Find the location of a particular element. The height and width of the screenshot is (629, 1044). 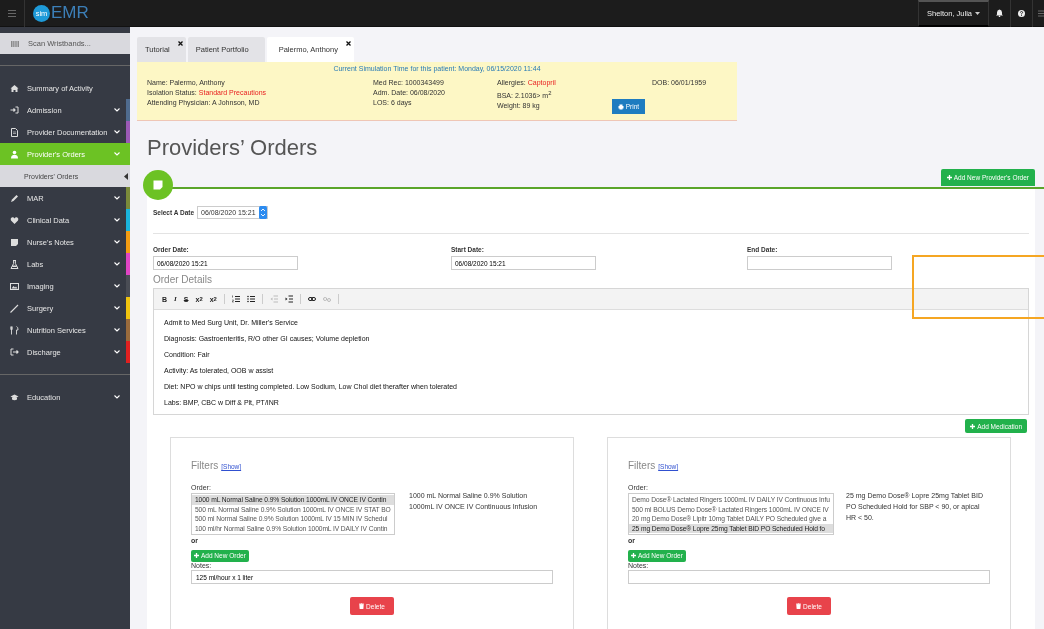

date-field is located at coordinates (819, 263).